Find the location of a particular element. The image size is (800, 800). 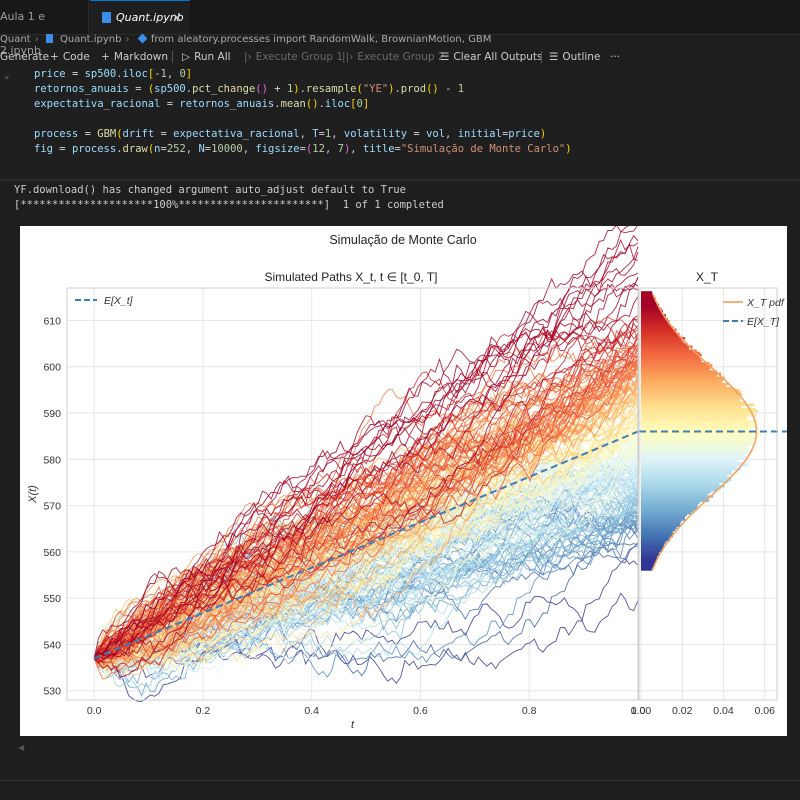

code-line: price = sp500.iloc[-1, 0] is located at coordinates (113, 74).